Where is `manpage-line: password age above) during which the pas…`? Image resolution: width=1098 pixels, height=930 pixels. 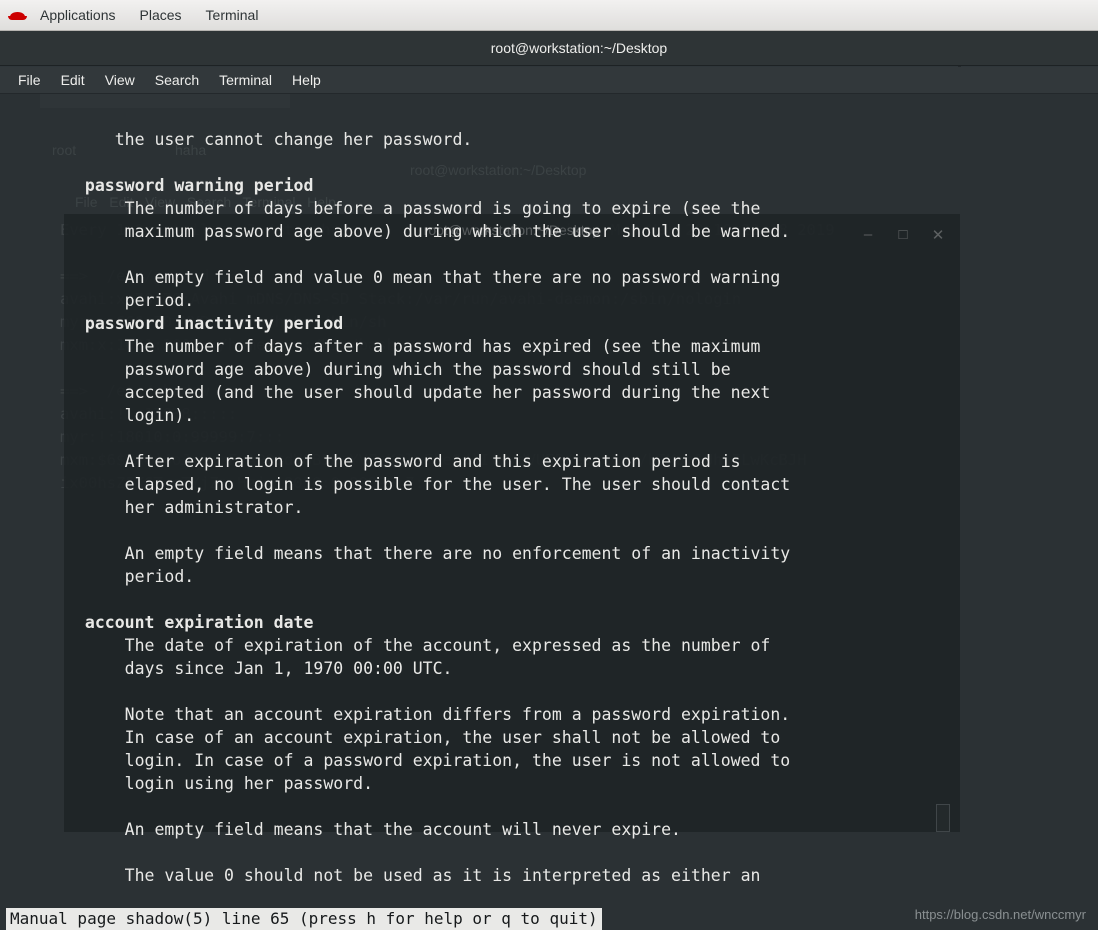
manpage-line: password age above) during which the pas… is located at coordinates (403, 369).